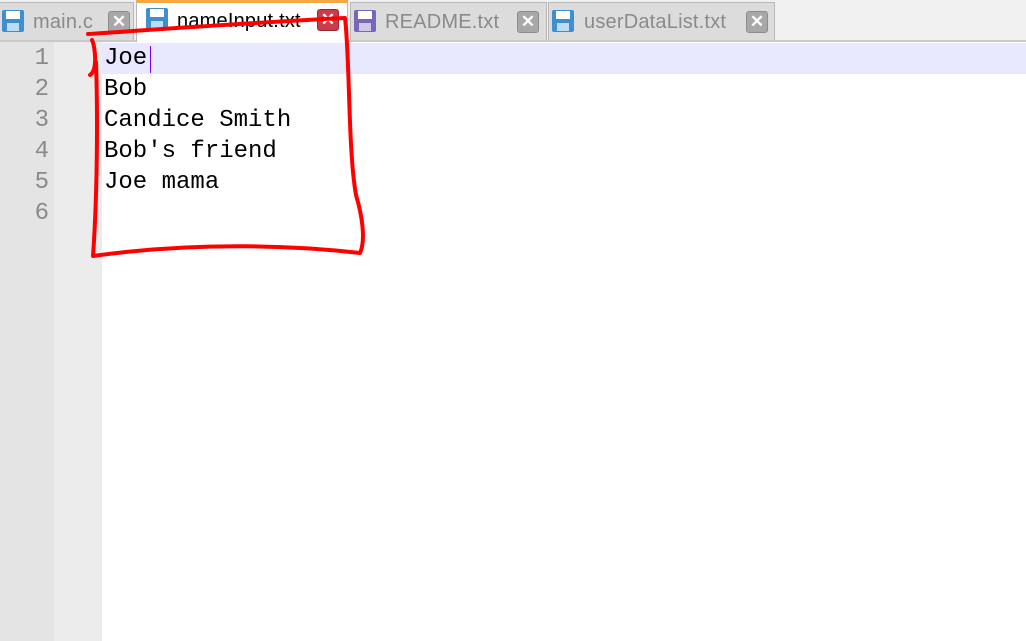  What do you see at coordinates (125, 58) in the screenshot?
I see `editor-line: Joe` at bounding box center [125, 58].